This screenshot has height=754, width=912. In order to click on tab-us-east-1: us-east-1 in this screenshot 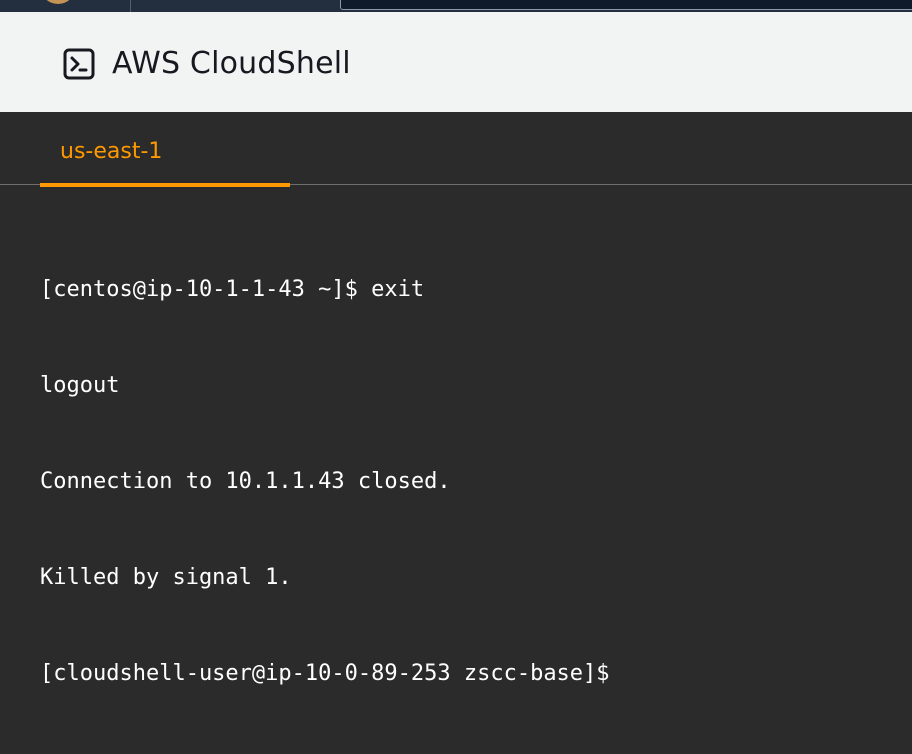, I will do `click(165, 160)`.